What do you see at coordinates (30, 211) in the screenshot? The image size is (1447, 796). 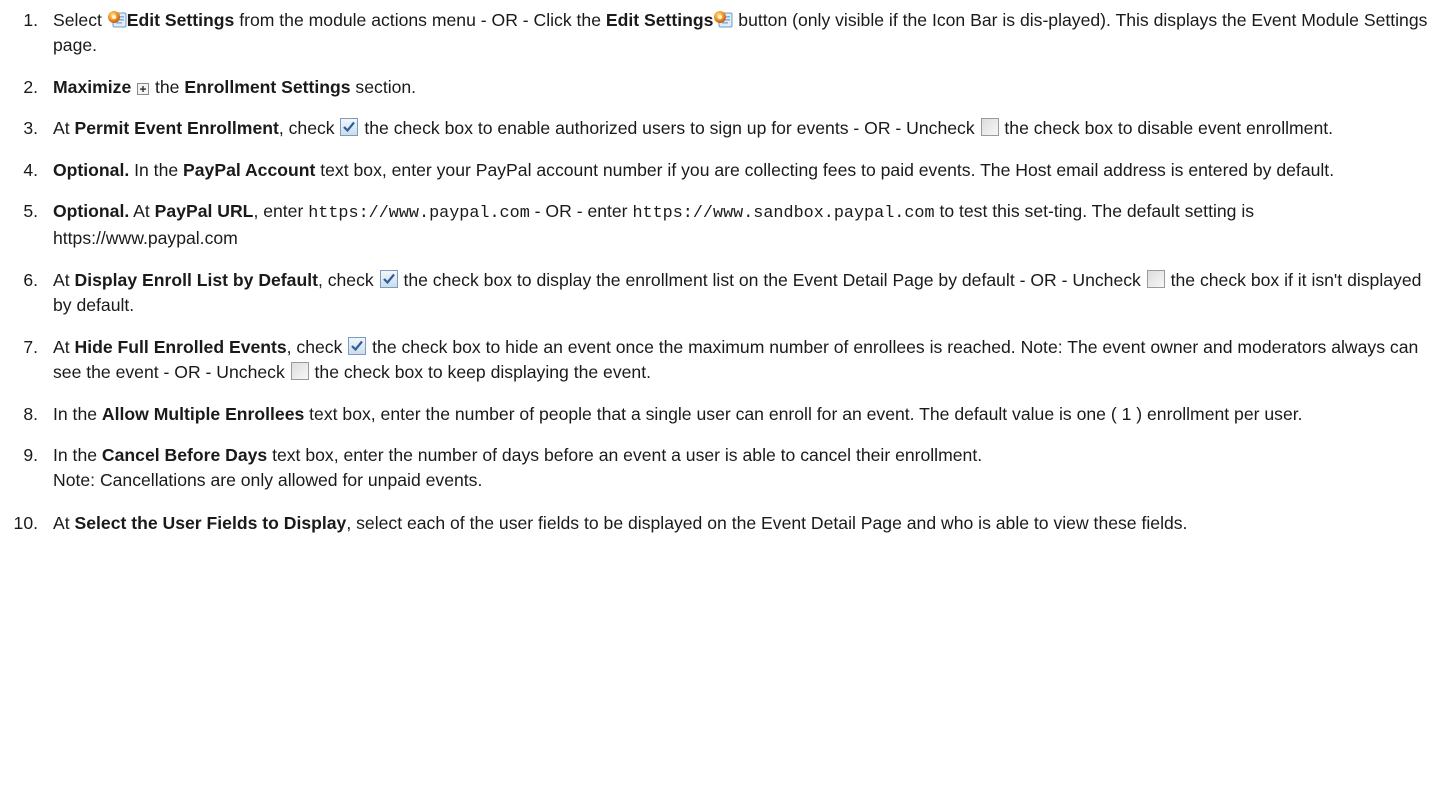 I see `step-number: 5.` at bounding box center [30, 211].